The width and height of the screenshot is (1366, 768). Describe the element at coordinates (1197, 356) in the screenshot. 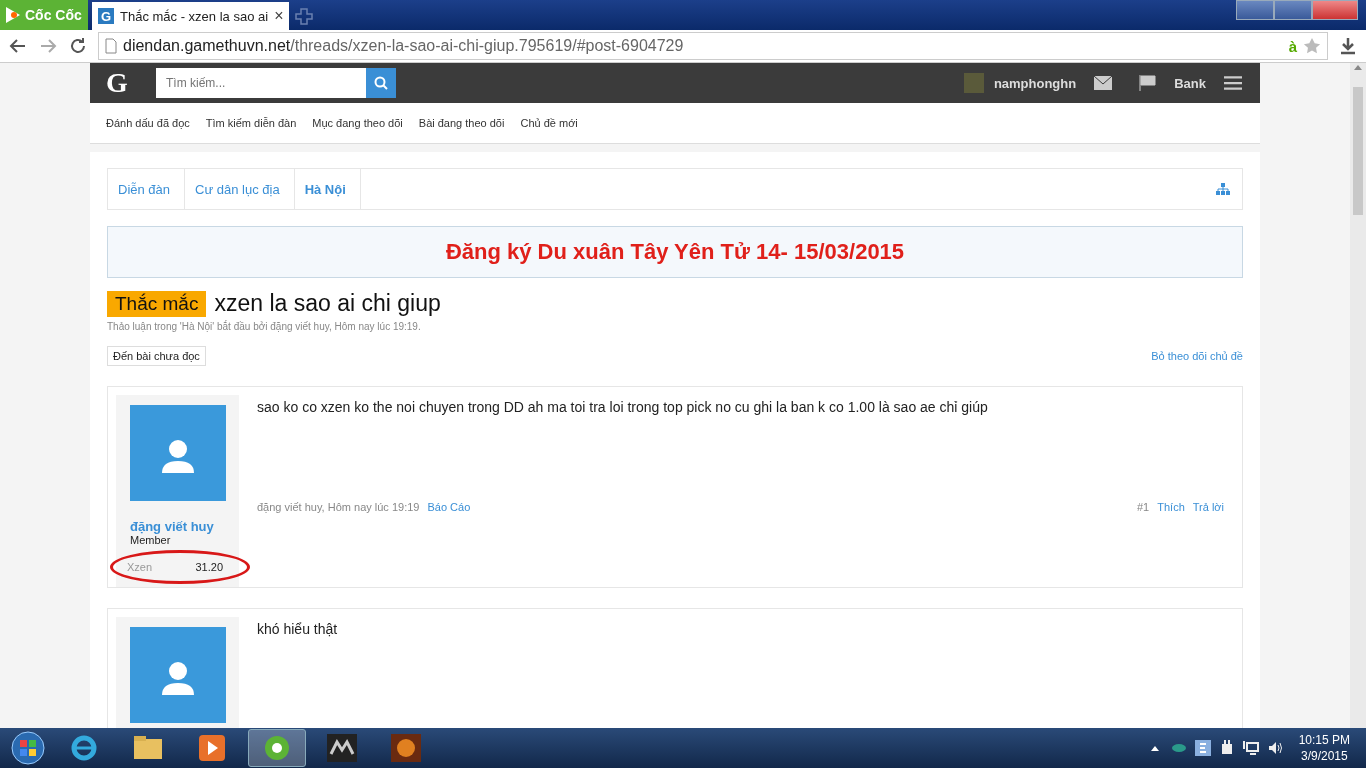

I see `unwatch-link: Bỏ theo dõi chủ đề` at that location.